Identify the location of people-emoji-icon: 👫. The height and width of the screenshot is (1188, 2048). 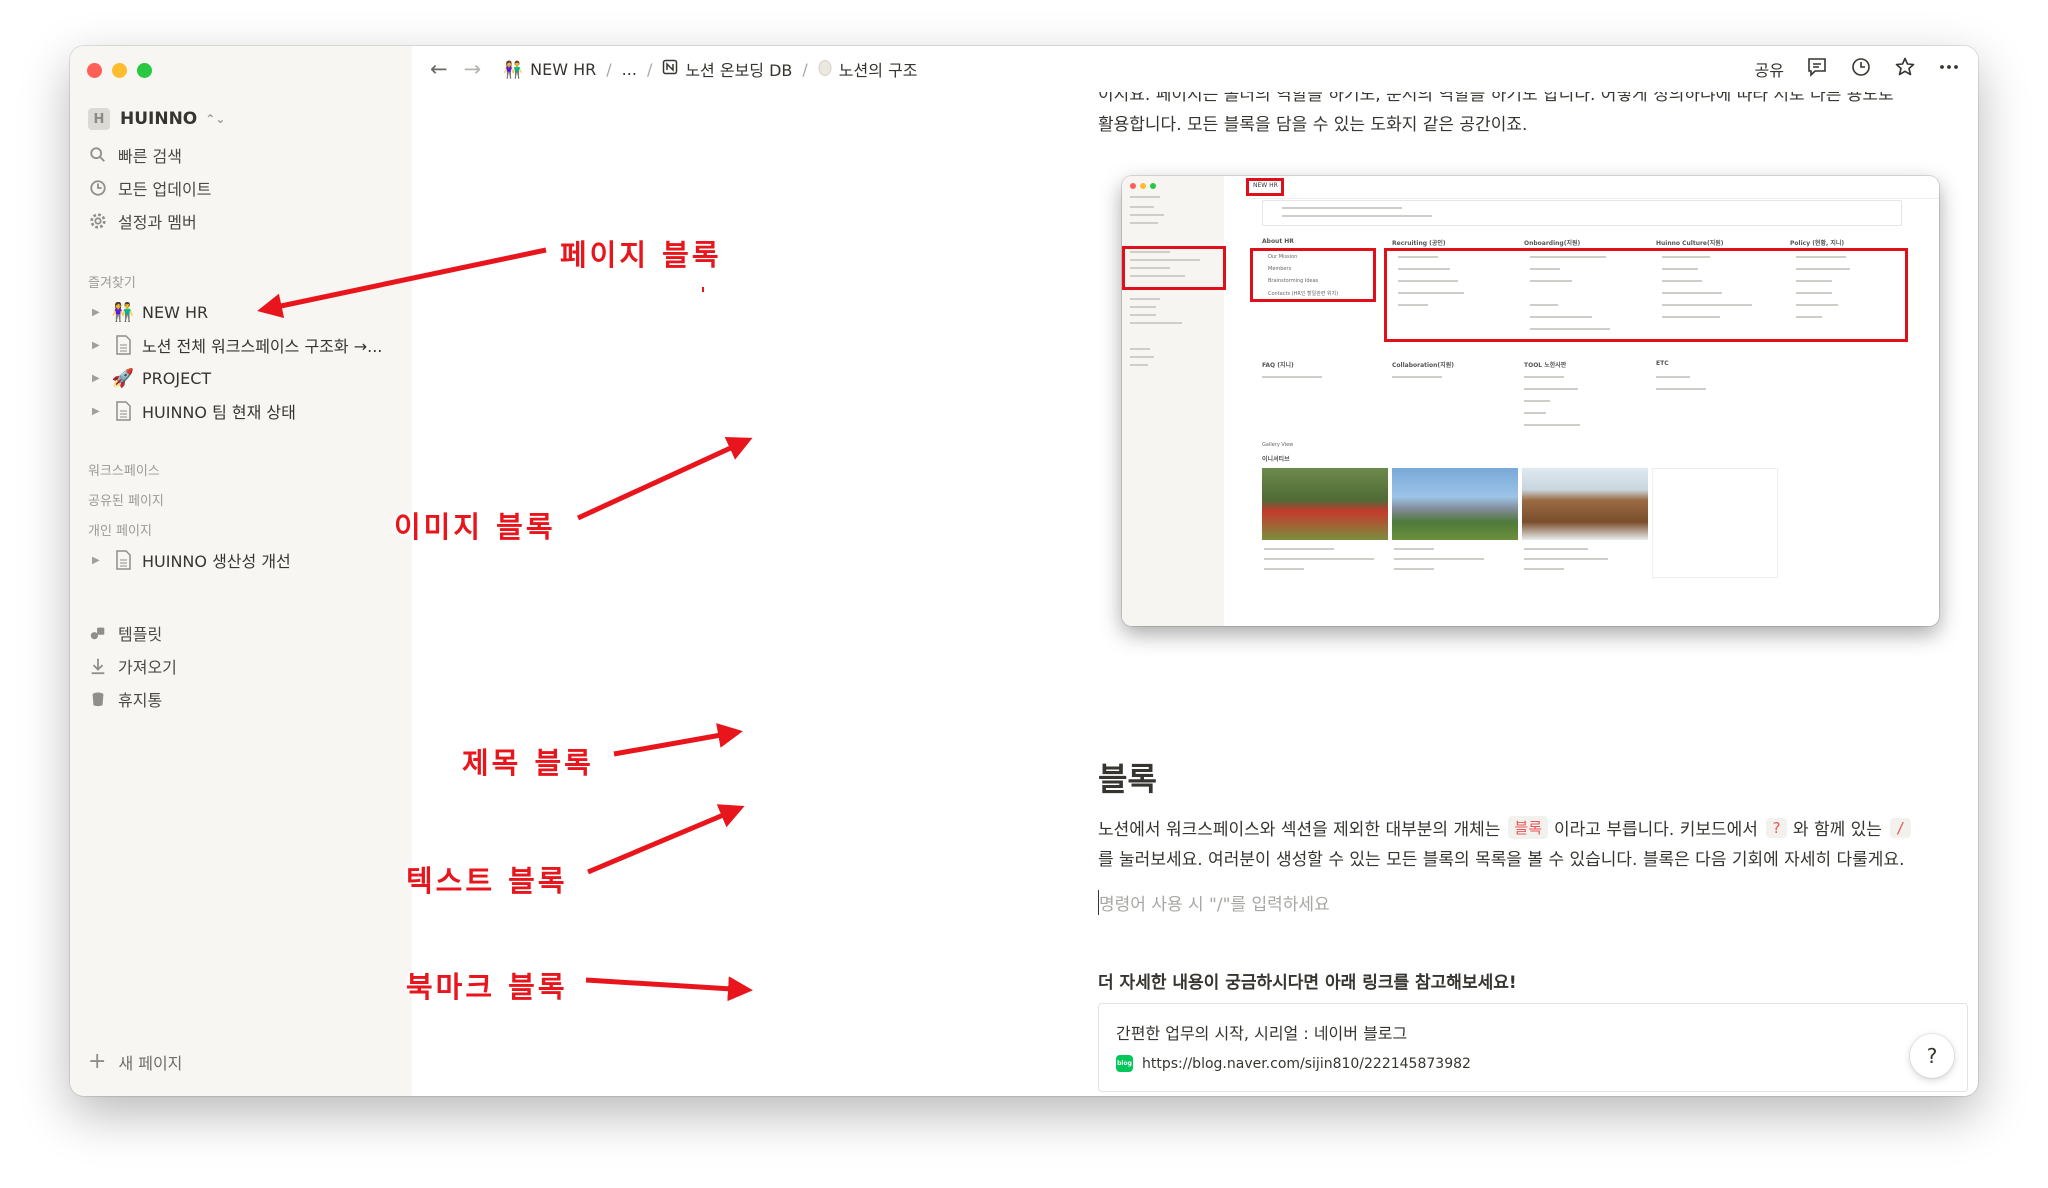
(123, 312).